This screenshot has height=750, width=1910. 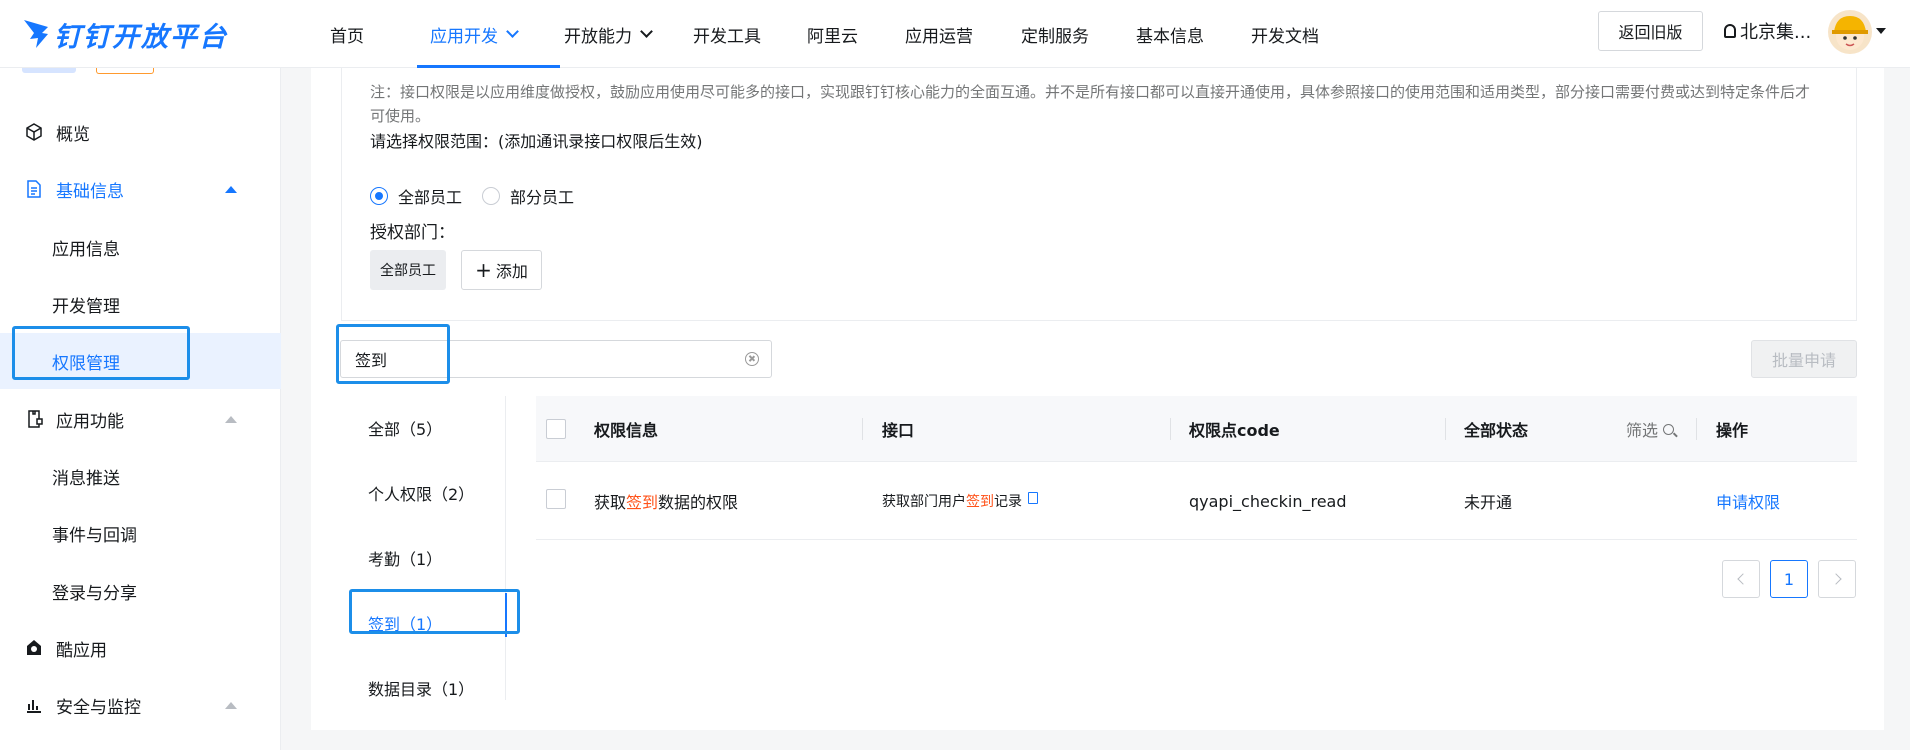 I want to click on nav-open-capability: 开放能力, so click(x=626, y=34).